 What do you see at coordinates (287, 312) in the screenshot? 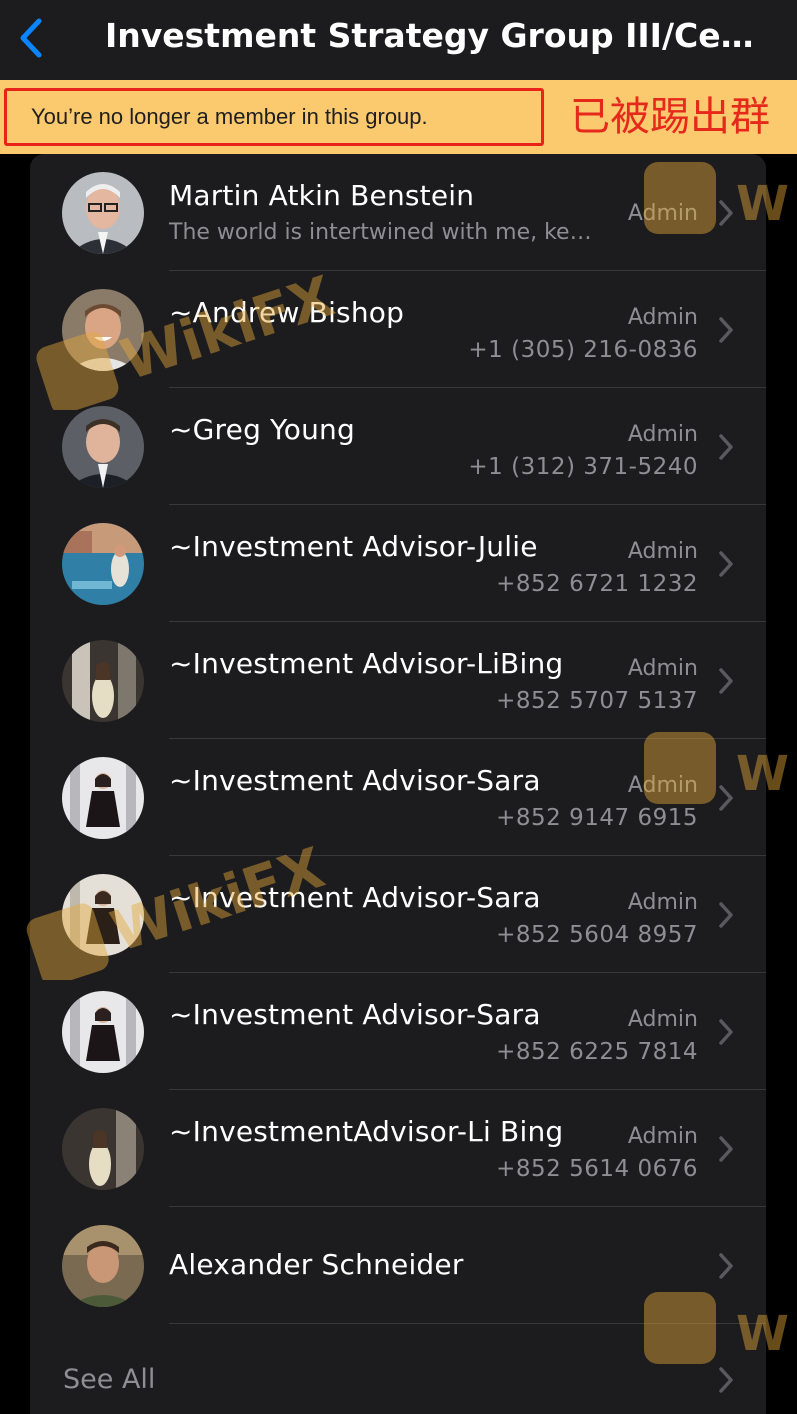
I see `member-name: ~Andrew Bishop` at bounding box center [287, 312].